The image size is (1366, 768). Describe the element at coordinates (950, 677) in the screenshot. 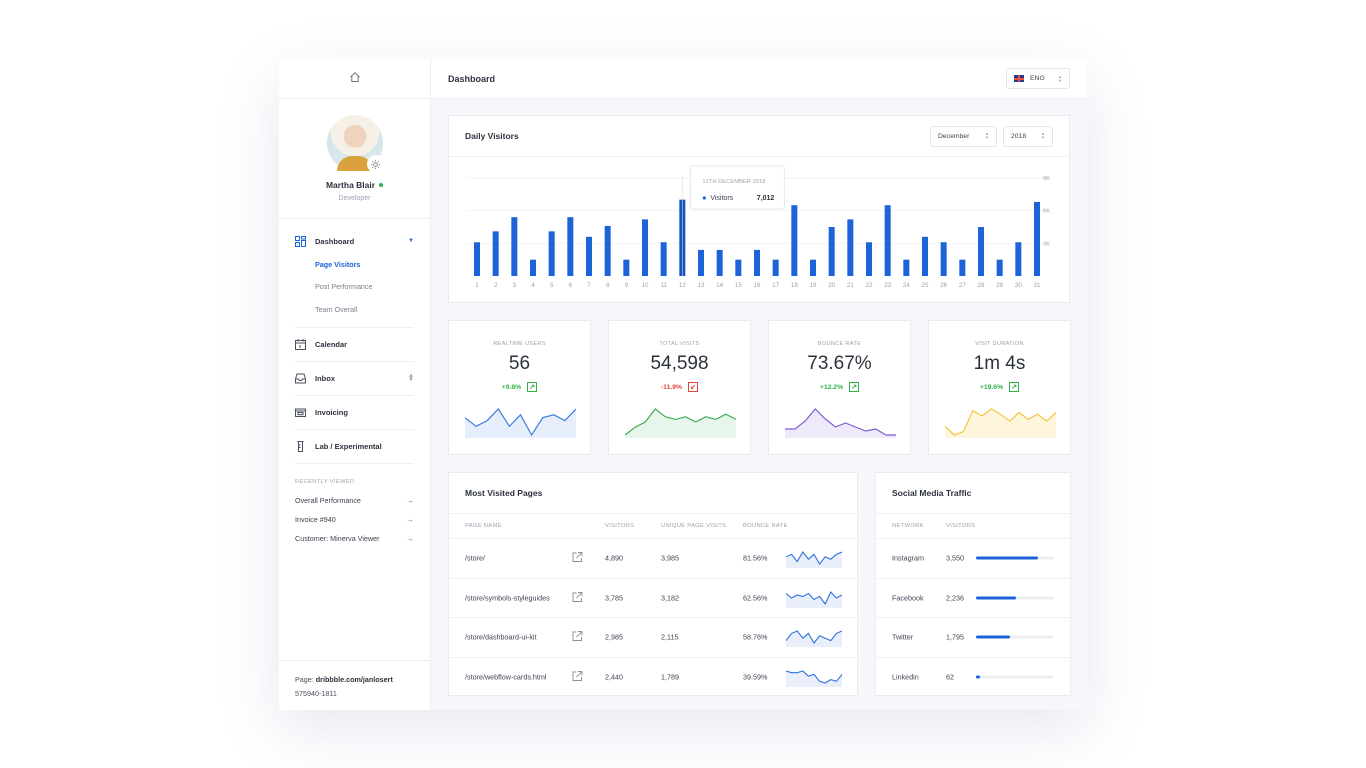

I see `network-visitors: 62` at that location.